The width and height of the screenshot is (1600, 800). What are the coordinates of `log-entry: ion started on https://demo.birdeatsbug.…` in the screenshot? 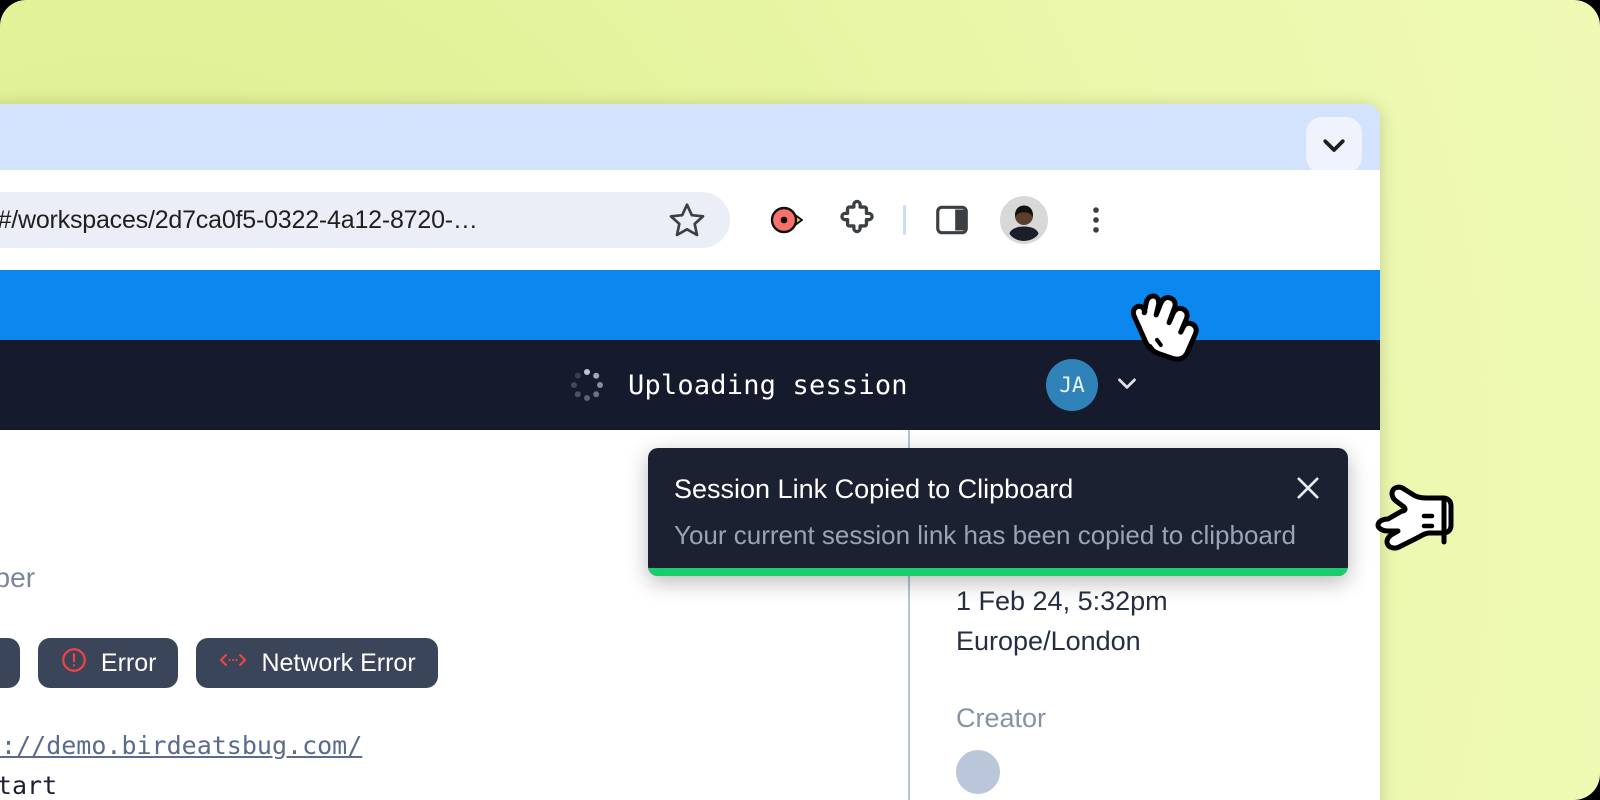 It's located at (181, 746).